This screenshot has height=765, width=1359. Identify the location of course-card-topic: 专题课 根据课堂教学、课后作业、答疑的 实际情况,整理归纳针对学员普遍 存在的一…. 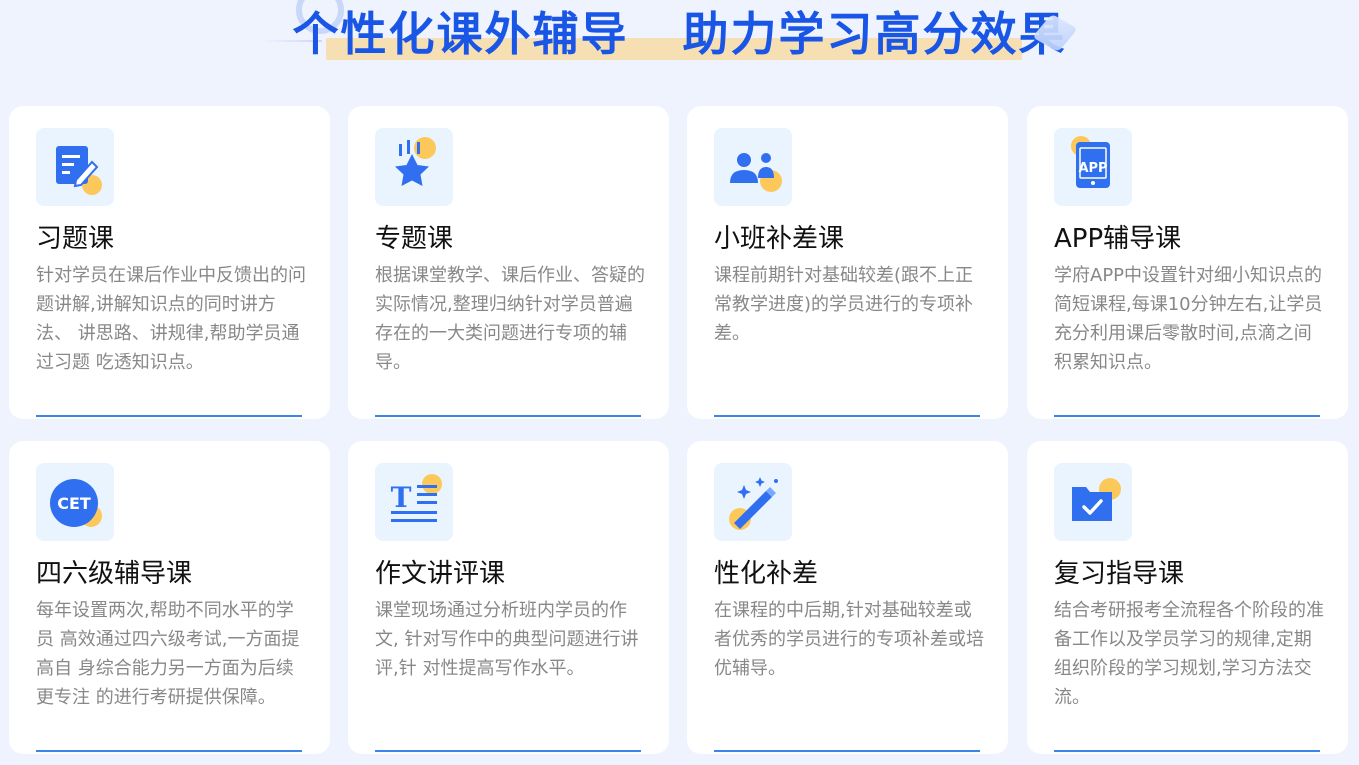
(508, 262).